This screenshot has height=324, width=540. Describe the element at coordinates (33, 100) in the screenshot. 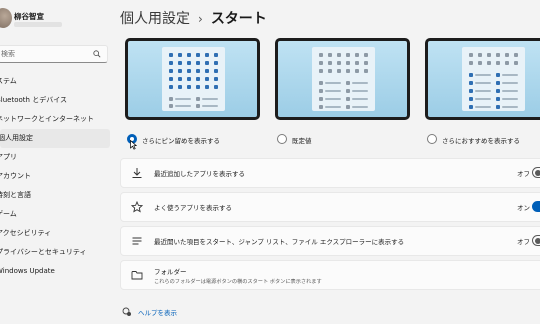

I see `sidebar-item-label: Bluetooth とデバイス` at that location.